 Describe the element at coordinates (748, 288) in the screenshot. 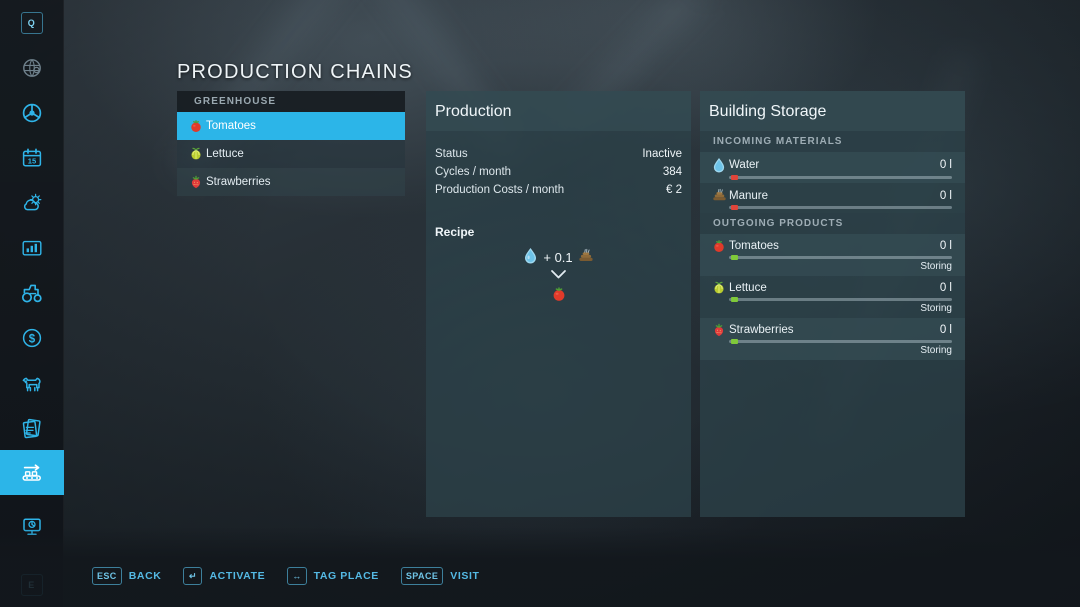

I see `storage-row-name: Lettuce` at that location.